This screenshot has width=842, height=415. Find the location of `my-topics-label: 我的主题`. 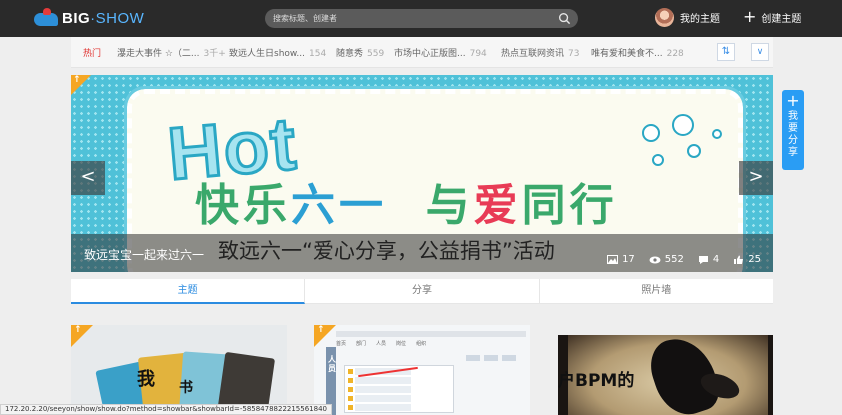

my-topics-label: 我的主题 is located at coordinates (700, 19).